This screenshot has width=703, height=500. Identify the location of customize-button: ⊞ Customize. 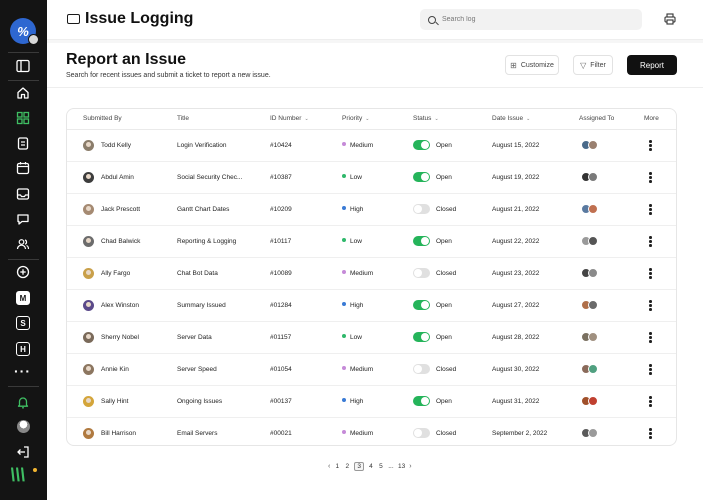
(532, 65).